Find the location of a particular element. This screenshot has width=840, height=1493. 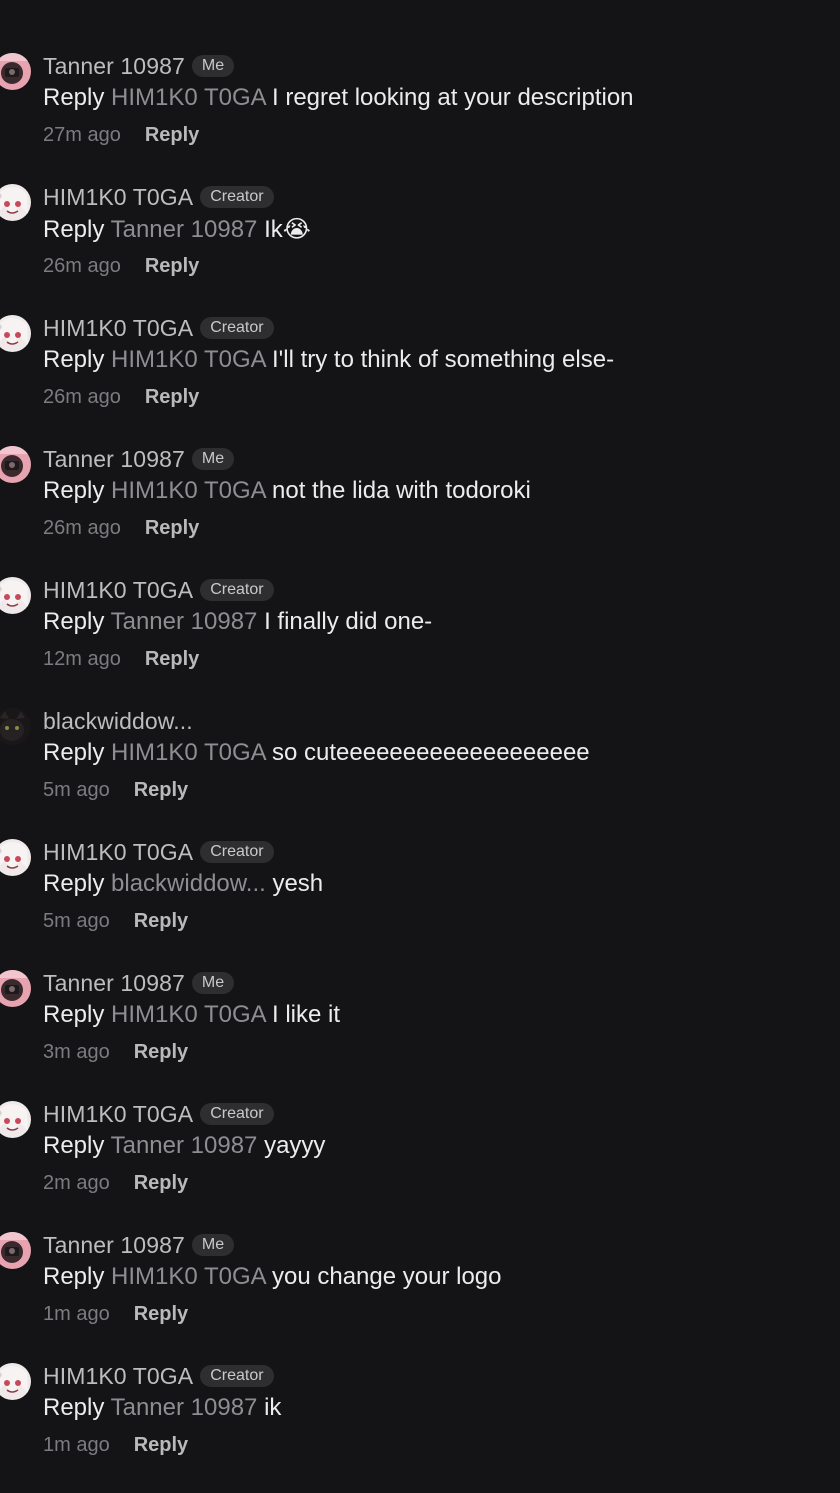

comment-meta: 1m ago Reply is located at coordinates (115, 1314).